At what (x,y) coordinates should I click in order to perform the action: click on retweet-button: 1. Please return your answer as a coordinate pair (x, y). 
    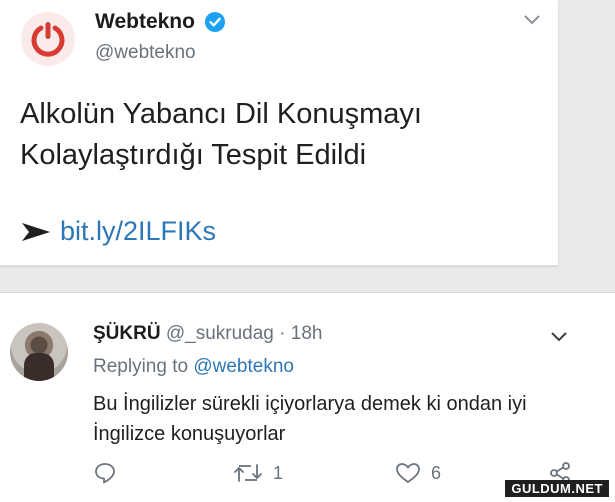
    Looking at the image, I should click on (258, 473).